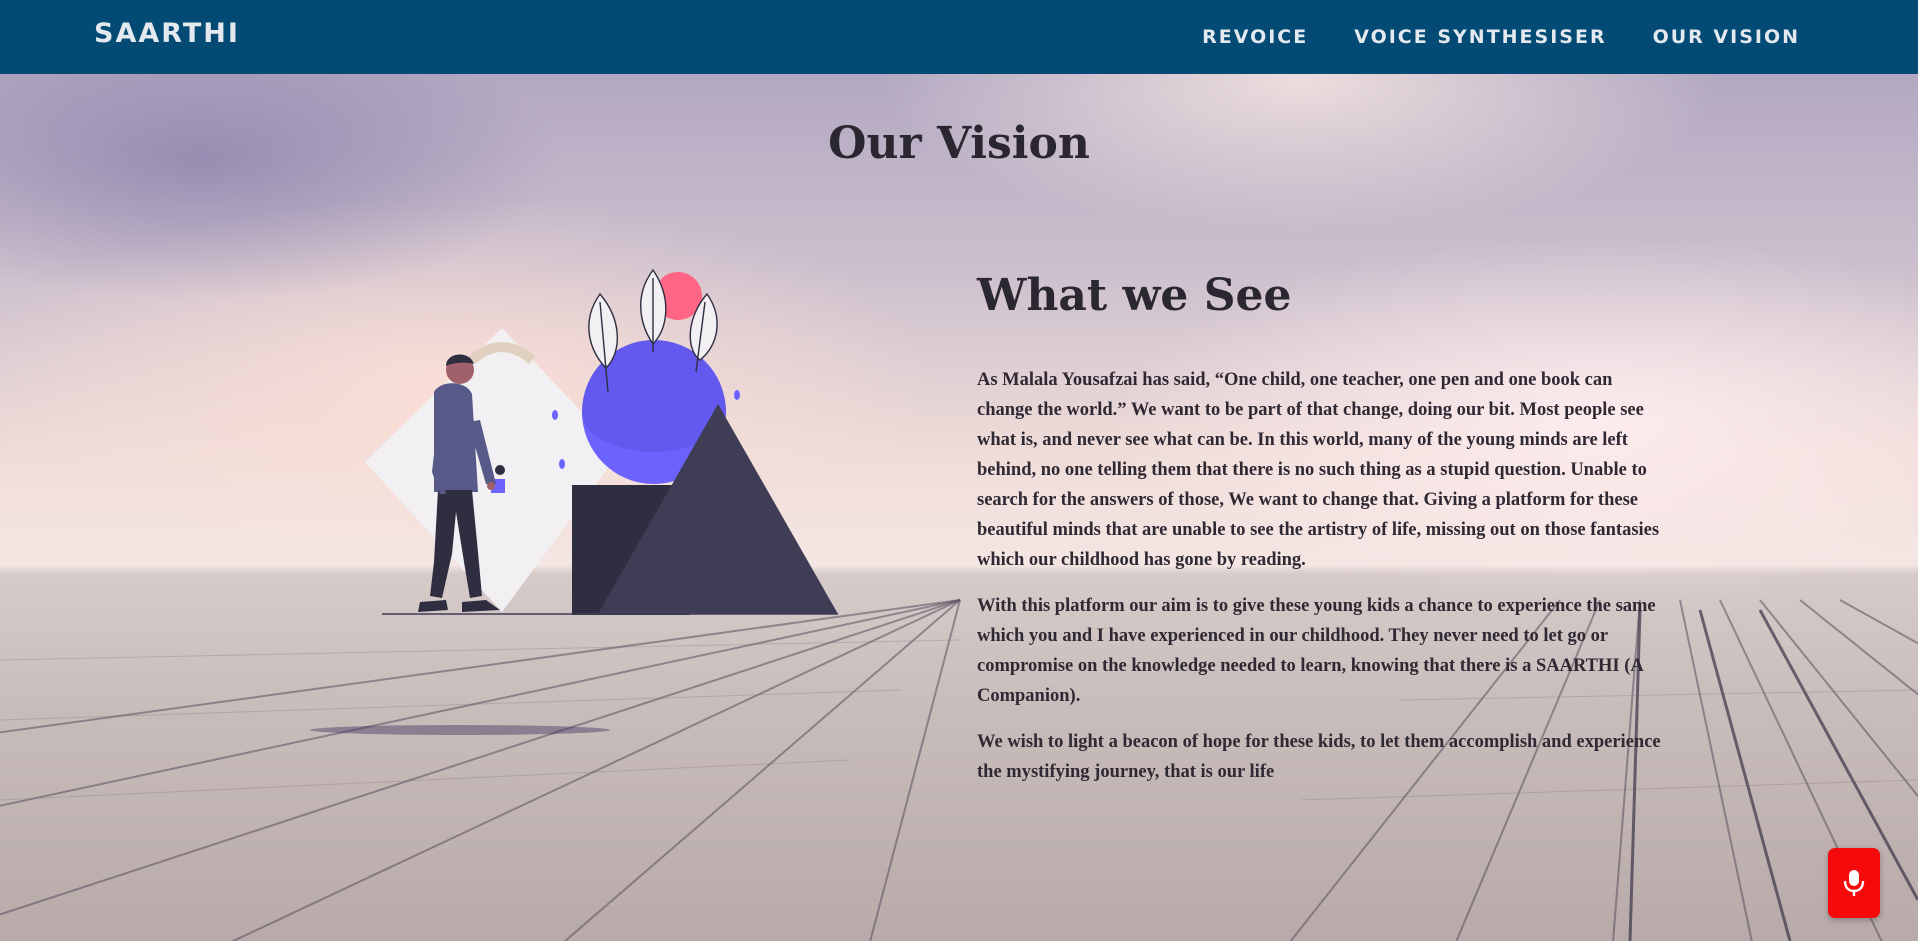 The height and width of the screenshot is (941, 1918). I want to click on voice-input-button, so click(1854, 883).